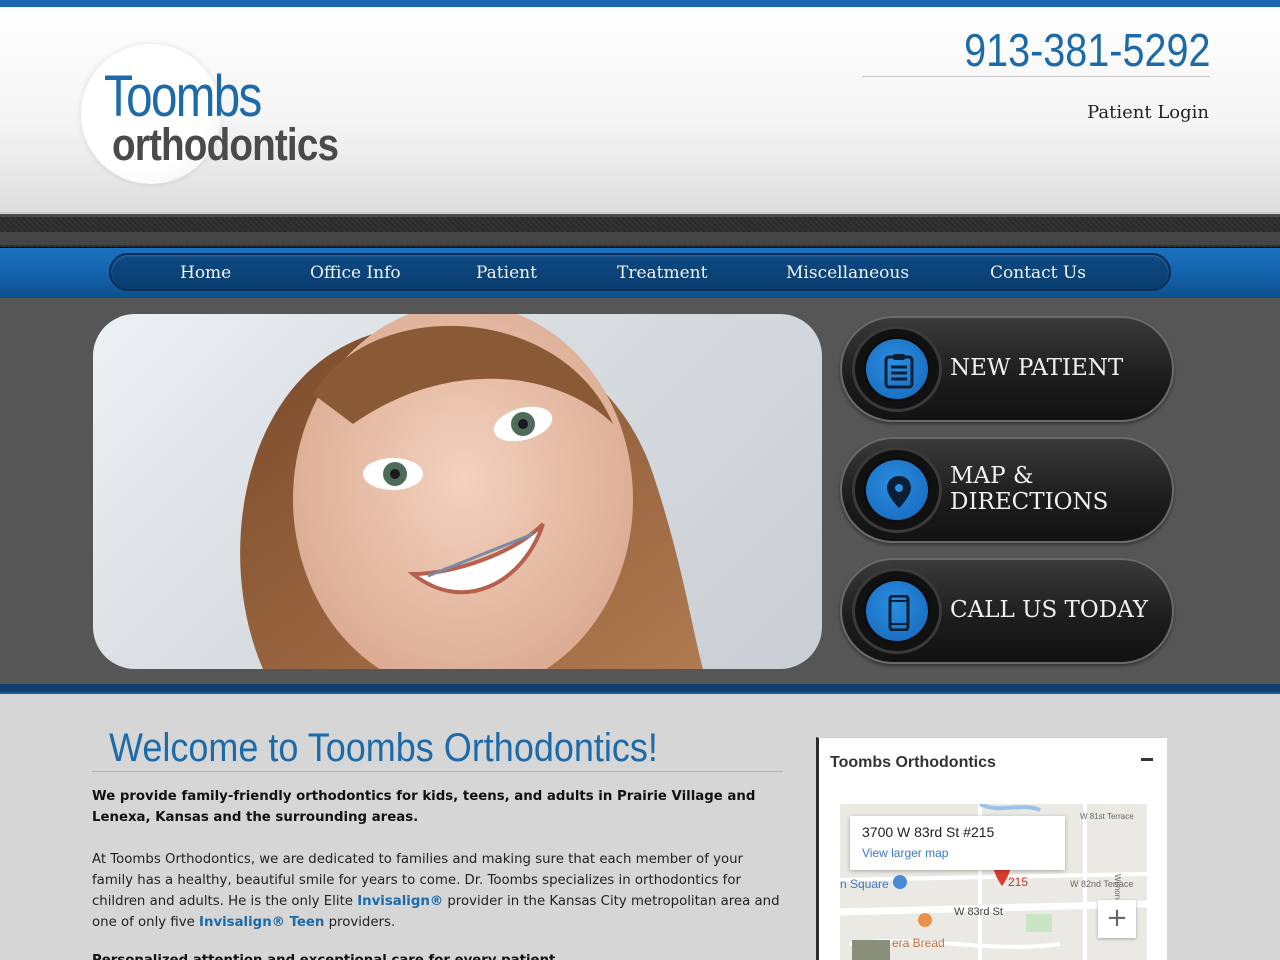 The height and width of the screenshot is (960, 1280). Describe the element at coordinates (1102, 884) in the screenshot. I see `street-label-82nd: W 82nd Terrace` at that location.